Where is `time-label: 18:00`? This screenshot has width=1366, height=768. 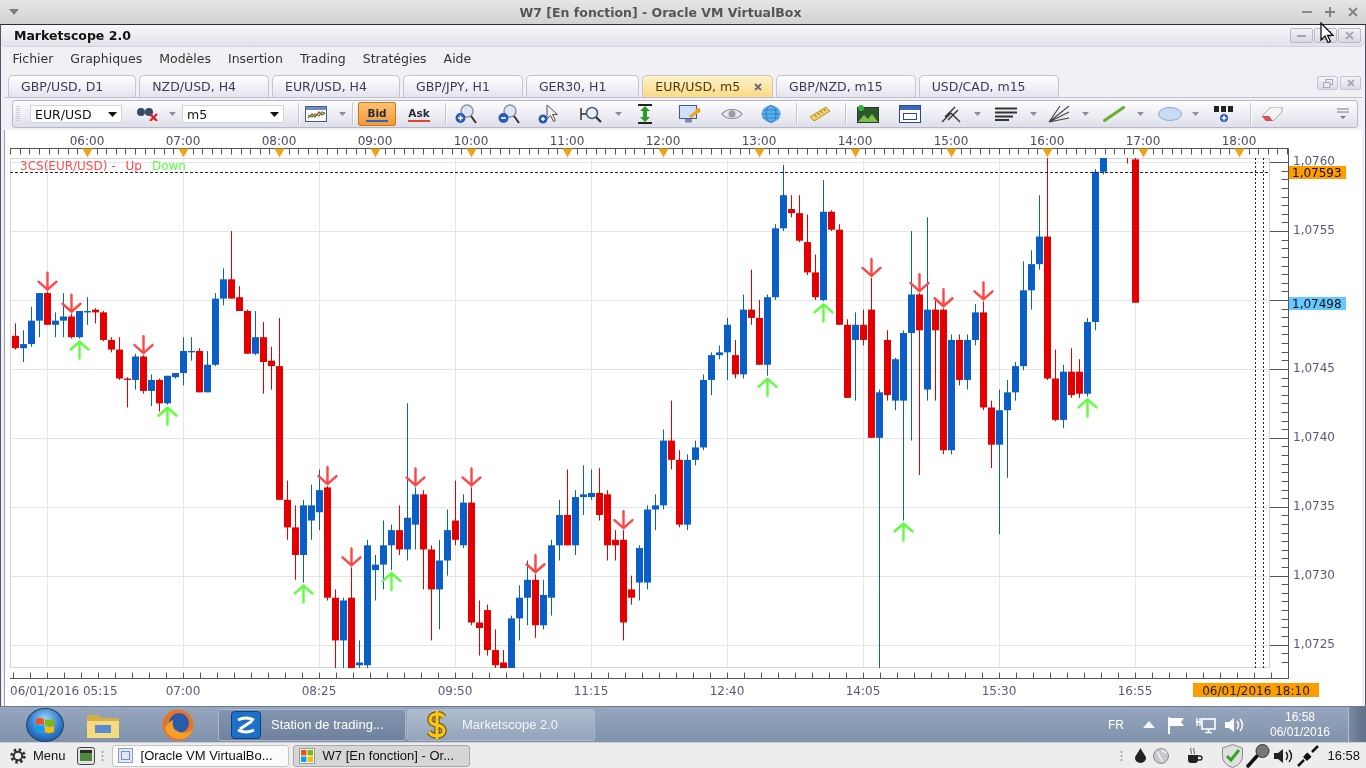 time-label: 18:00 is located at coordinates (1239, 140).